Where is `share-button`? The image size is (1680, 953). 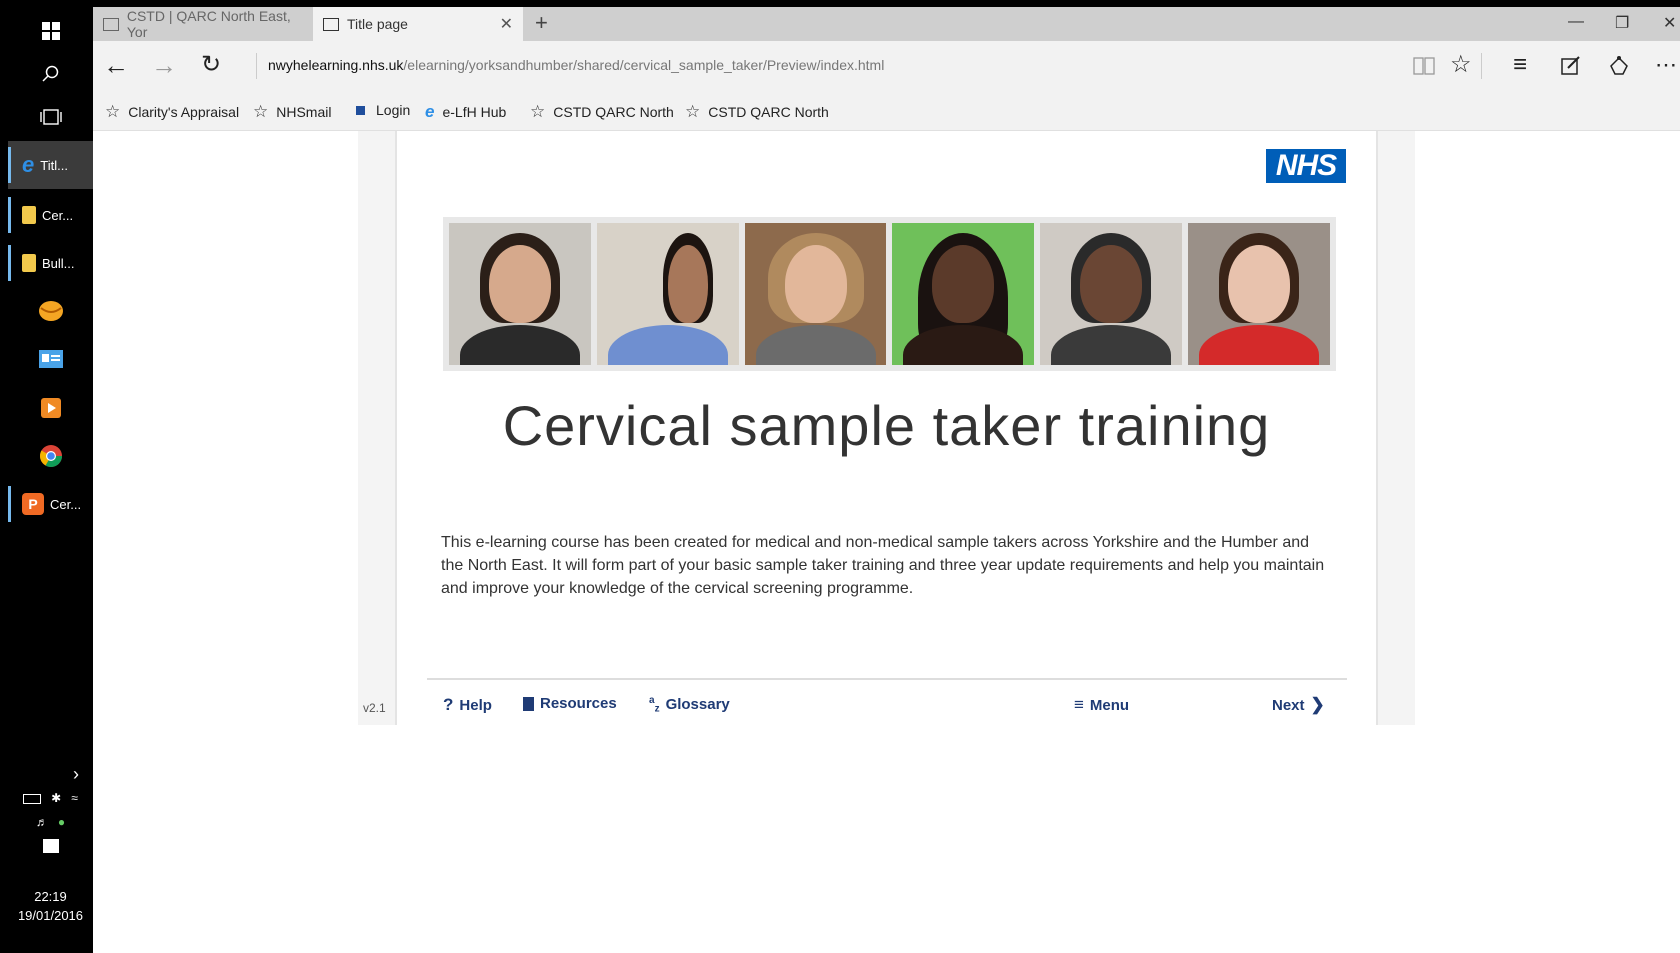
share-button is located at coordinates (1619, 67).